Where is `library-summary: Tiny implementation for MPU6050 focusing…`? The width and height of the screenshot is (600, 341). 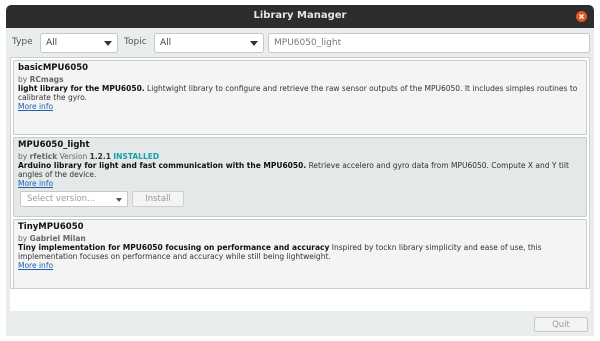 library-summary: Tiny implementation for MPU6050 focusing… is located at coordinates (174, 247).